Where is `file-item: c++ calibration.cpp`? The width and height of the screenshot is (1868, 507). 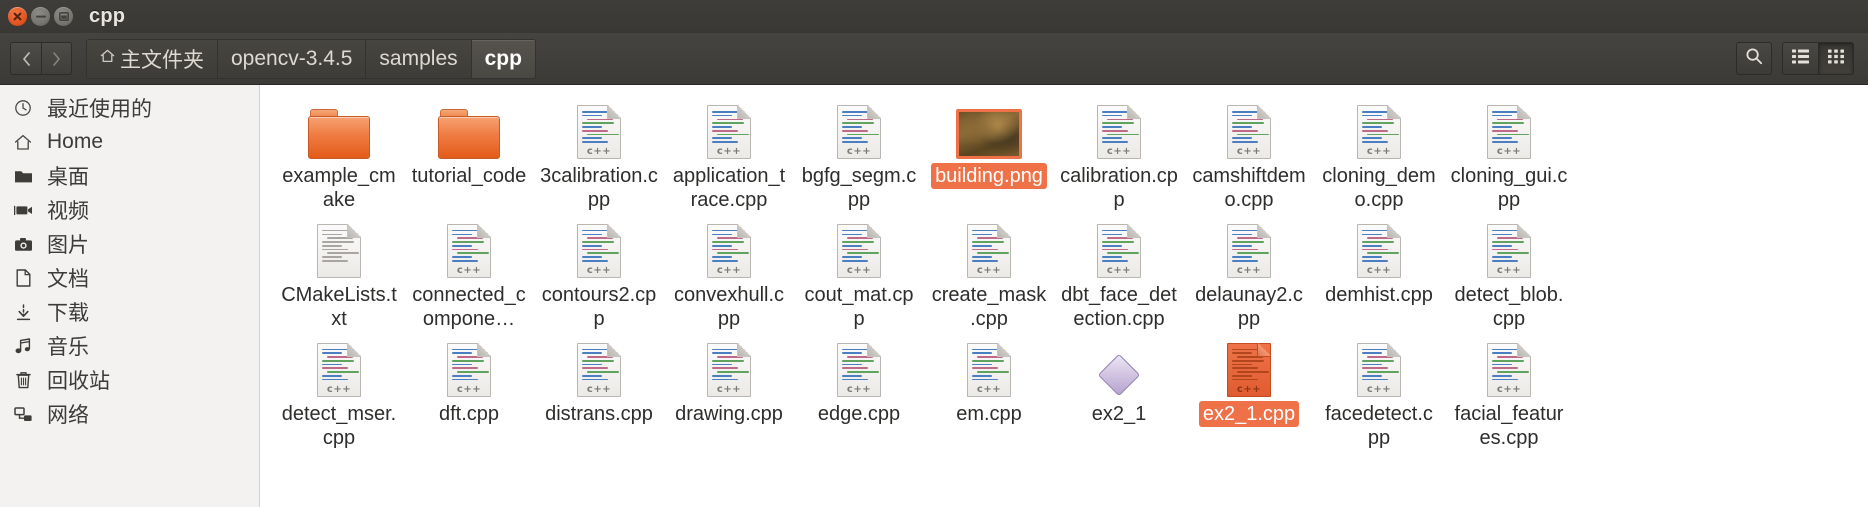 file-item: c++ calibration.cpp is located at coordinates (1119, 154).